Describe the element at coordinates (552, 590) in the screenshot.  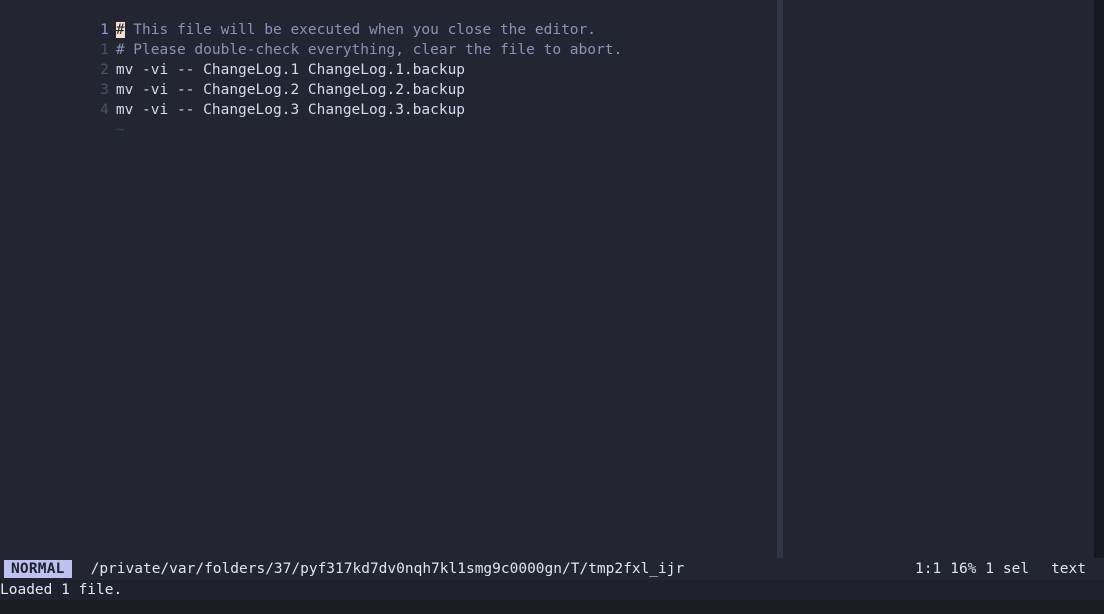
I see `message-line: Loaded 1 file.` at that location.